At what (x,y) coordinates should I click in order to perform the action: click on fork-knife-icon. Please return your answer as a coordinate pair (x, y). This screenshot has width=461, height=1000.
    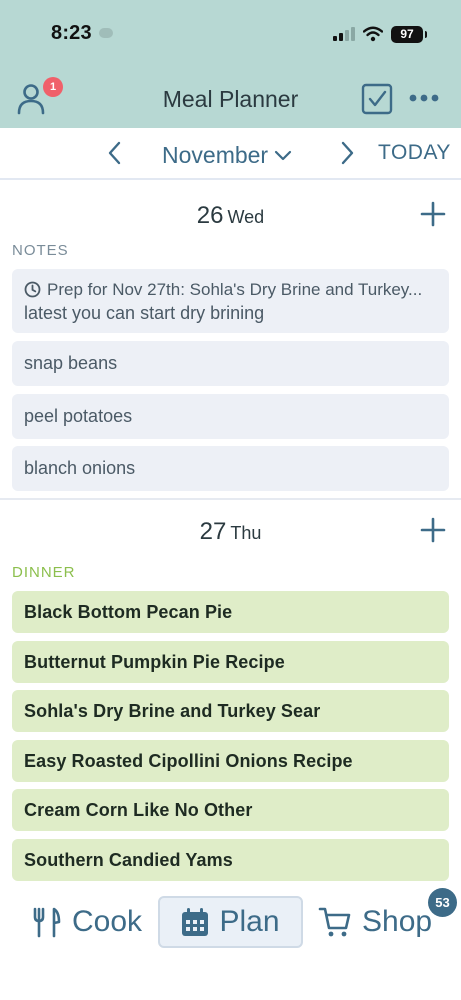
    Looking at the image, I should click on (47, 922).